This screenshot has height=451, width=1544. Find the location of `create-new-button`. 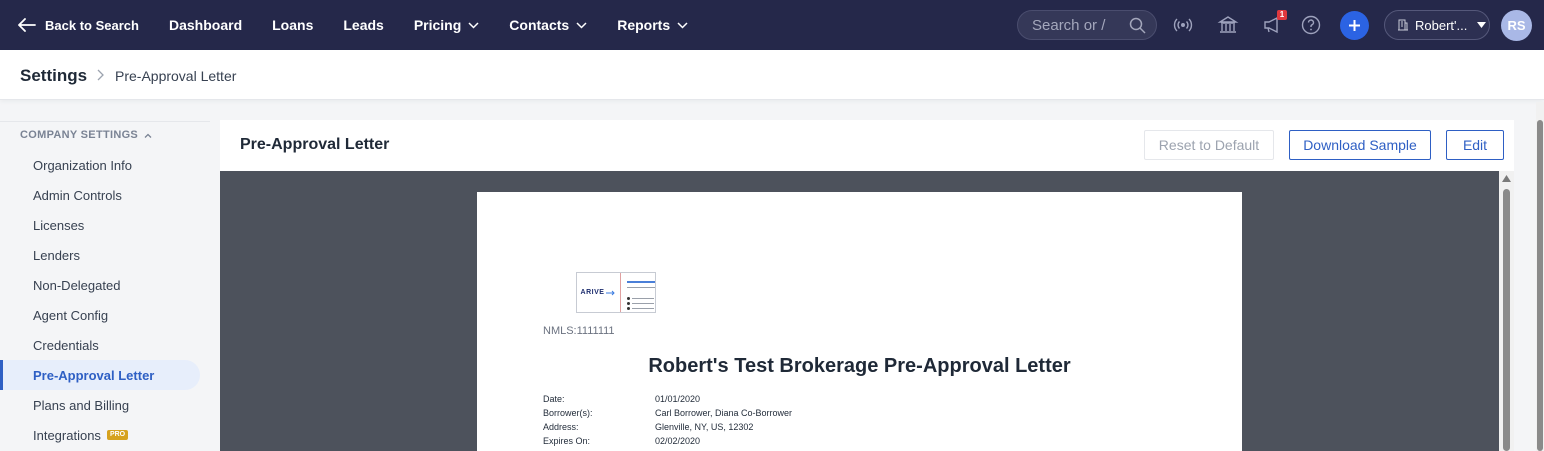

create-new-button is located at coordinates (1354, 25).